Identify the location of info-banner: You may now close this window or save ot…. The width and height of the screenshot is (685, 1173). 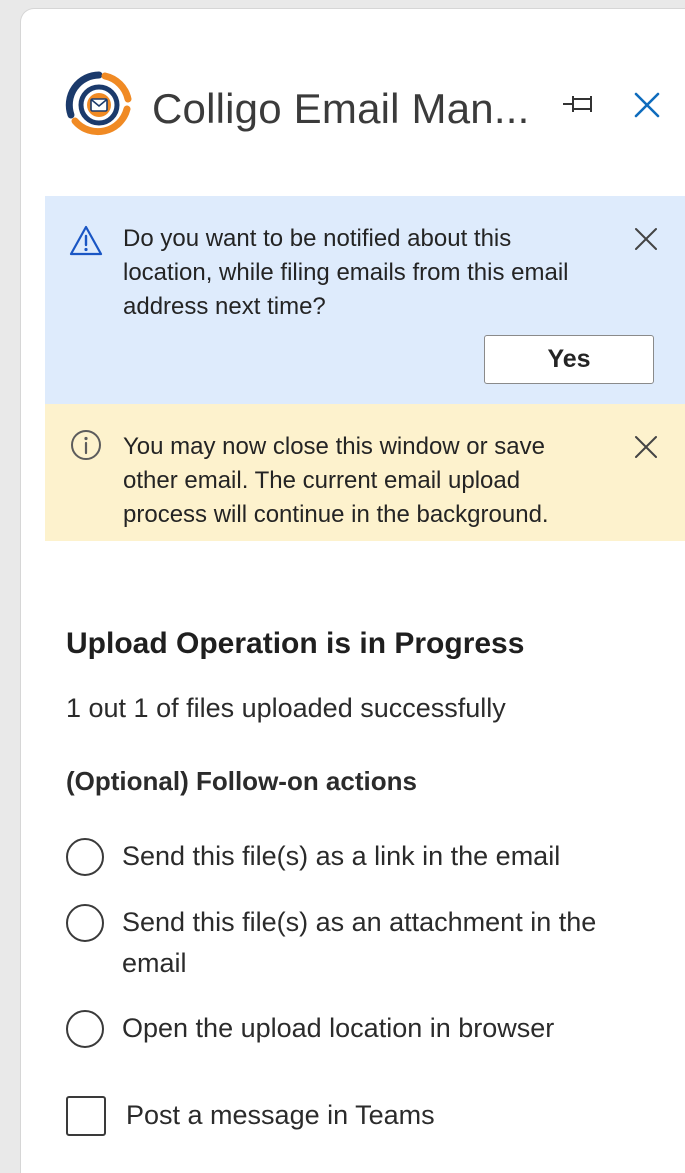
(365, 472).